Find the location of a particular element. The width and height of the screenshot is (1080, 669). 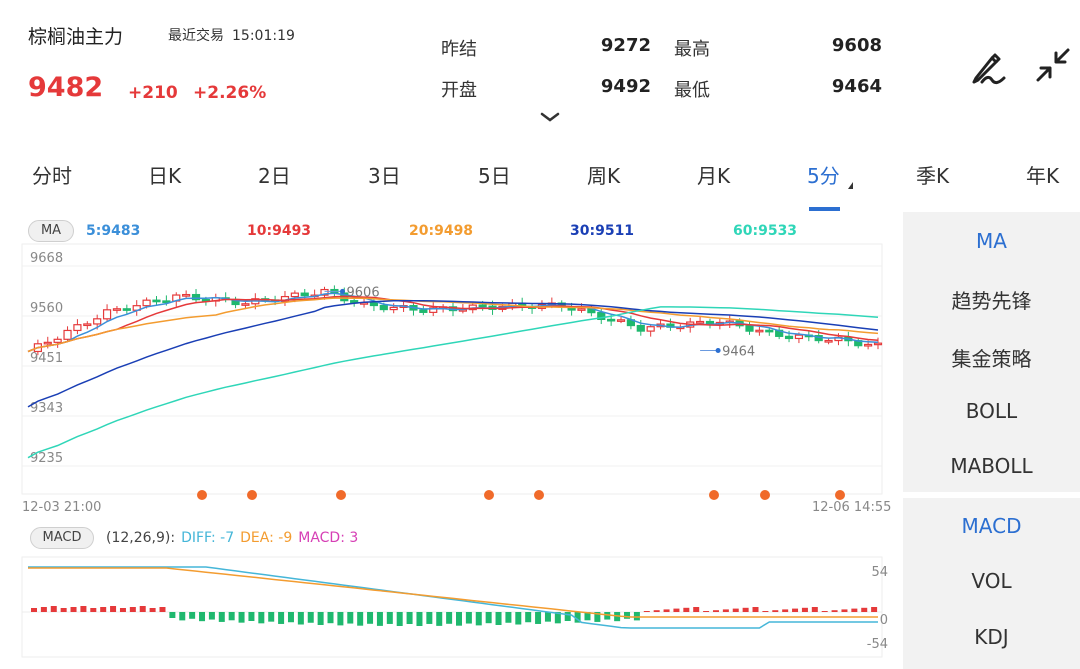

collapse-icon is located at coordinates (1054, 66).